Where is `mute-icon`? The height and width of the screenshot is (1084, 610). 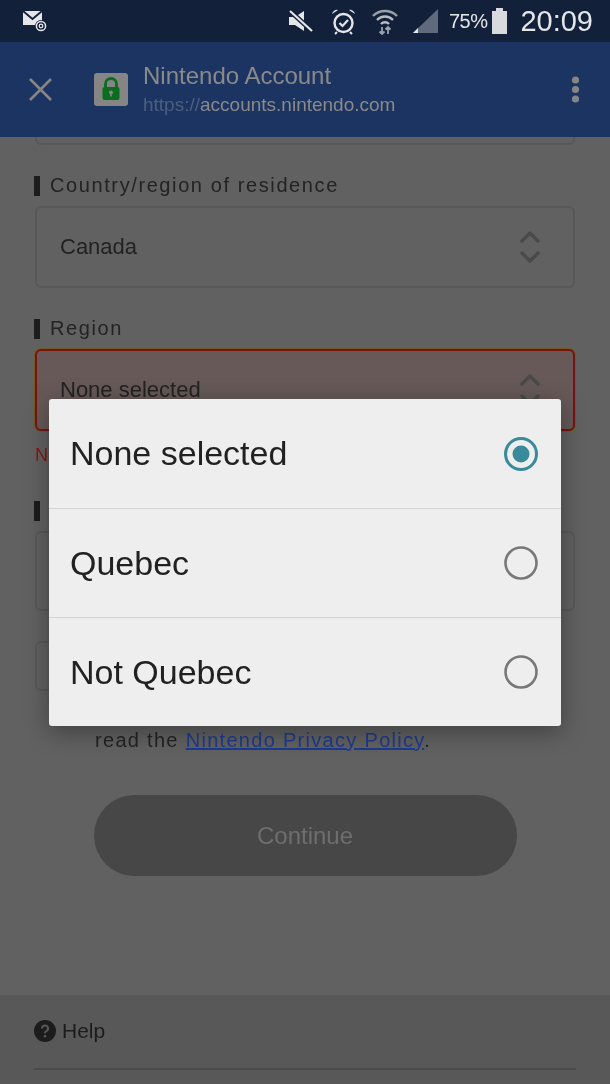 mute-icon is located at coordinates (300, 21).